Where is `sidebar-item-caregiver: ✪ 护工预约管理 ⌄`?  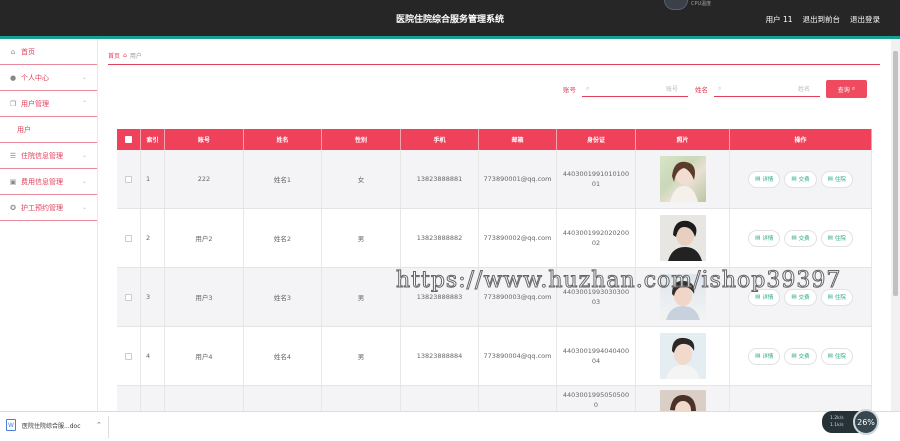 sidebar-item-caregiver: ✪ 护工预约管理 ⌄ is located at coordinates (48, 208).